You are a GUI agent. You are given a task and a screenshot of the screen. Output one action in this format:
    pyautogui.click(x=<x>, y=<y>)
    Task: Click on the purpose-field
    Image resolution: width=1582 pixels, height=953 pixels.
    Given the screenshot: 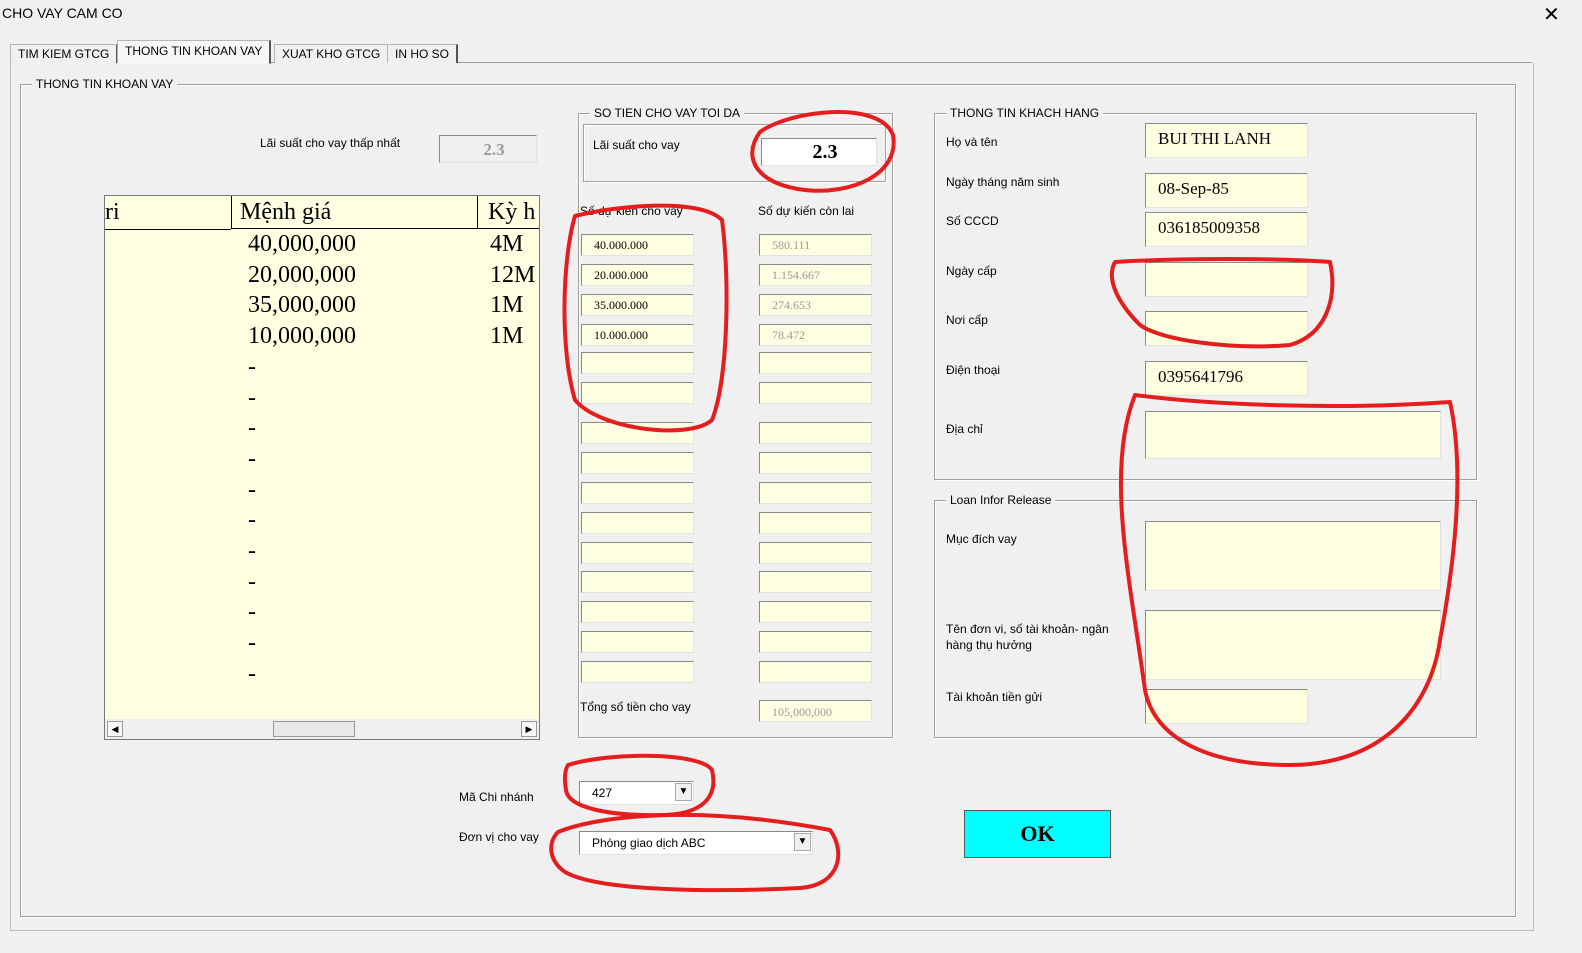 What is the action you would take?
    pyautogui.click(x=1293, y=556)
    